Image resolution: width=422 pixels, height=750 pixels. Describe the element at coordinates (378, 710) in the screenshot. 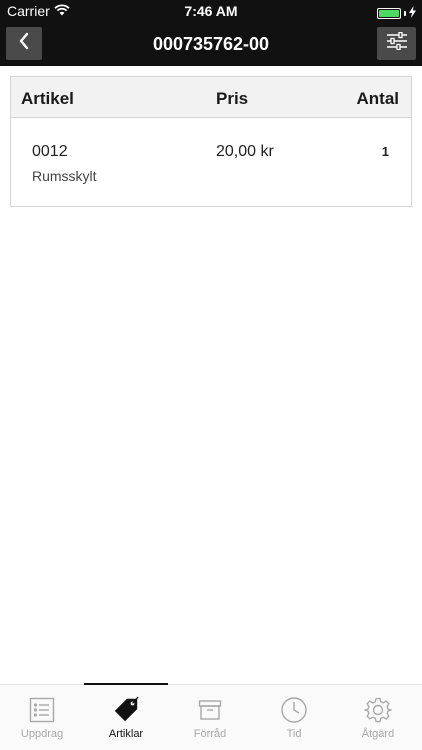

I see `gear-icon` at that location.